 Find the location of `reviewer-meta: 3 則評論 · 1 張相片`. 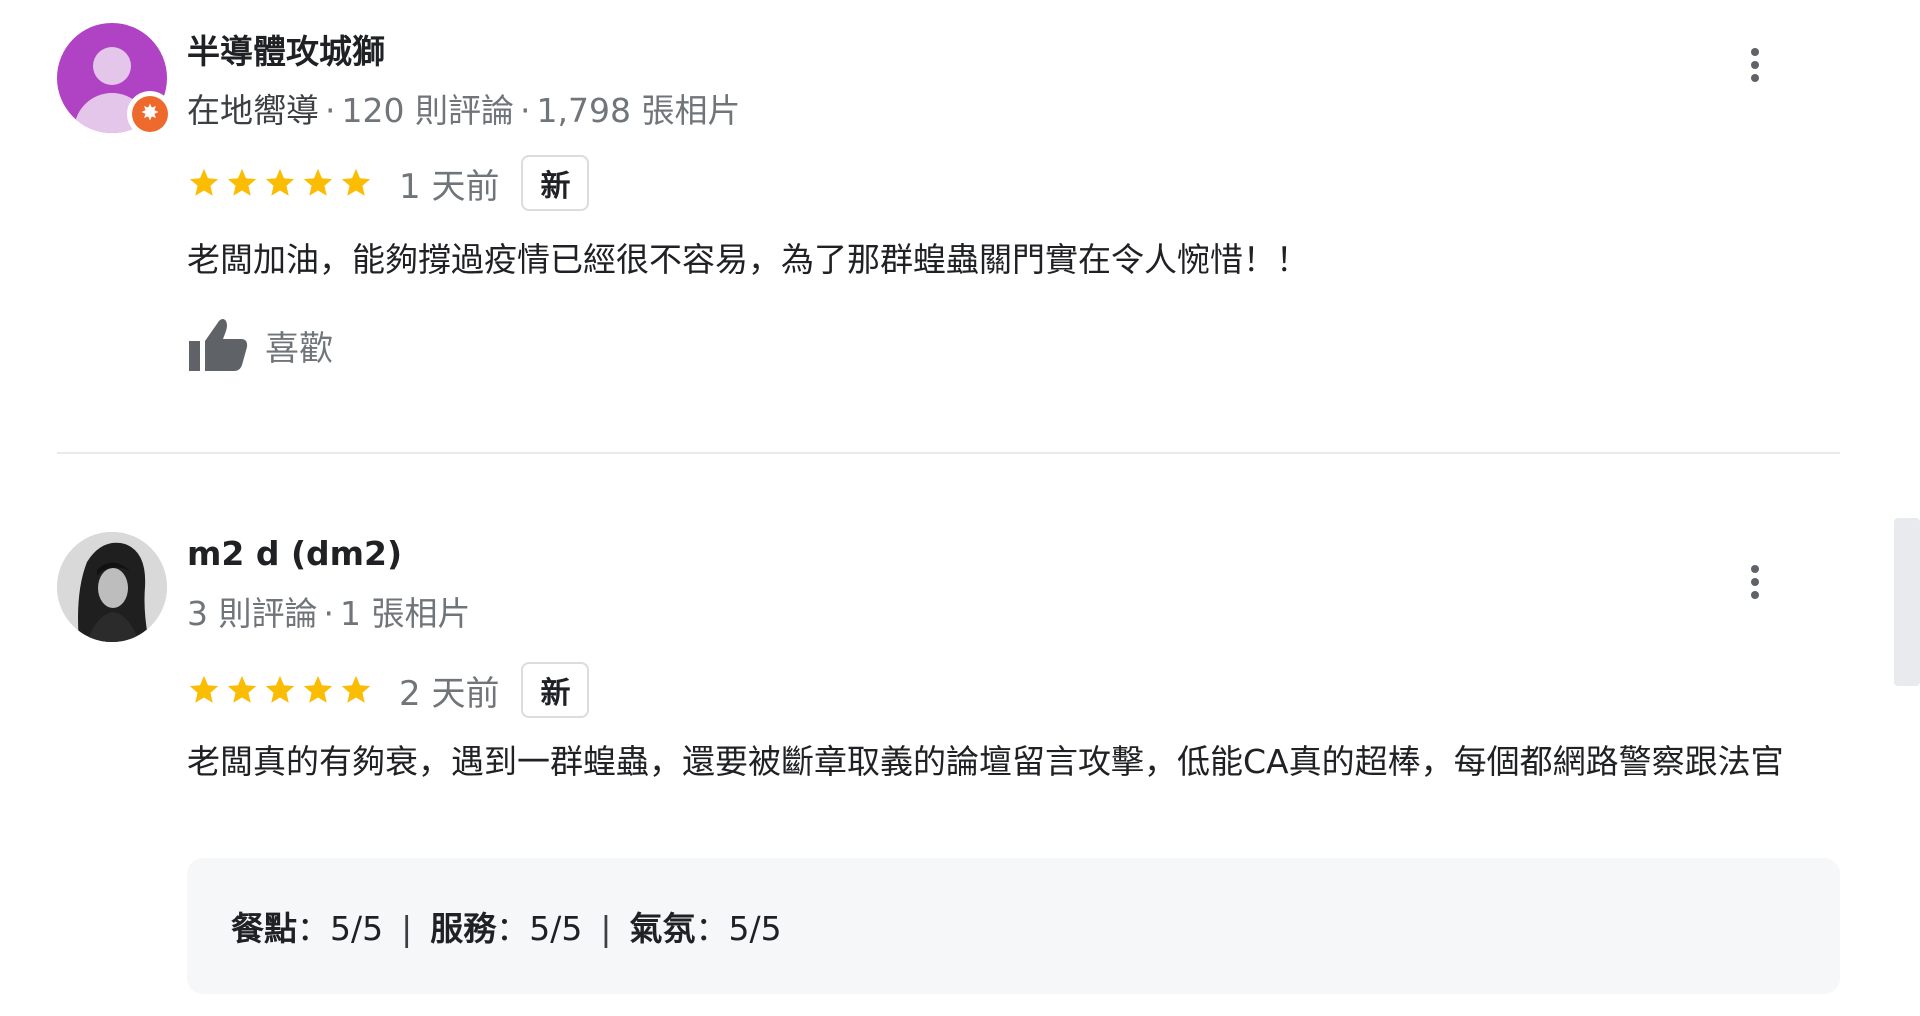

reviewer-meta: 3 則評論 · 1 張相片 is located at coordinates (329, 611).